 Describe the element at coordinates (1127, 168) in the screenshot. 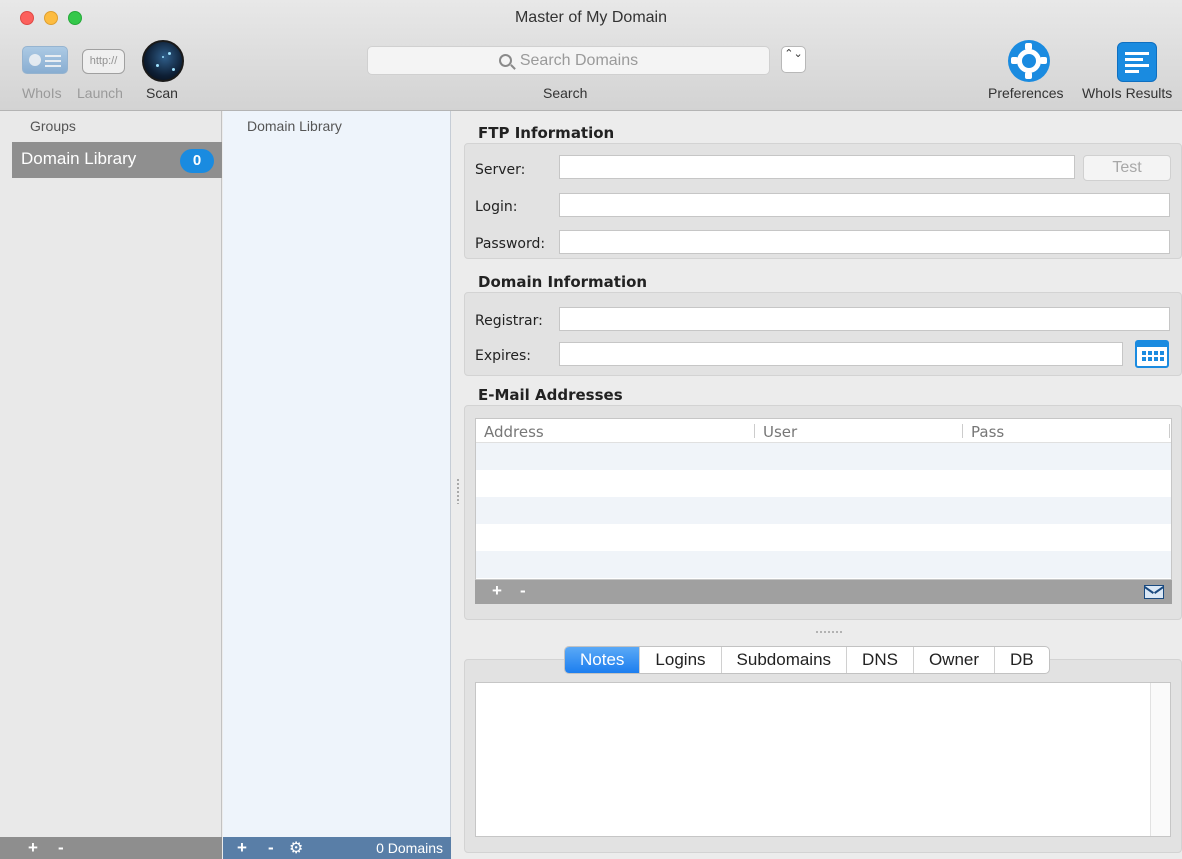

I see `test-button: Test` at that location.